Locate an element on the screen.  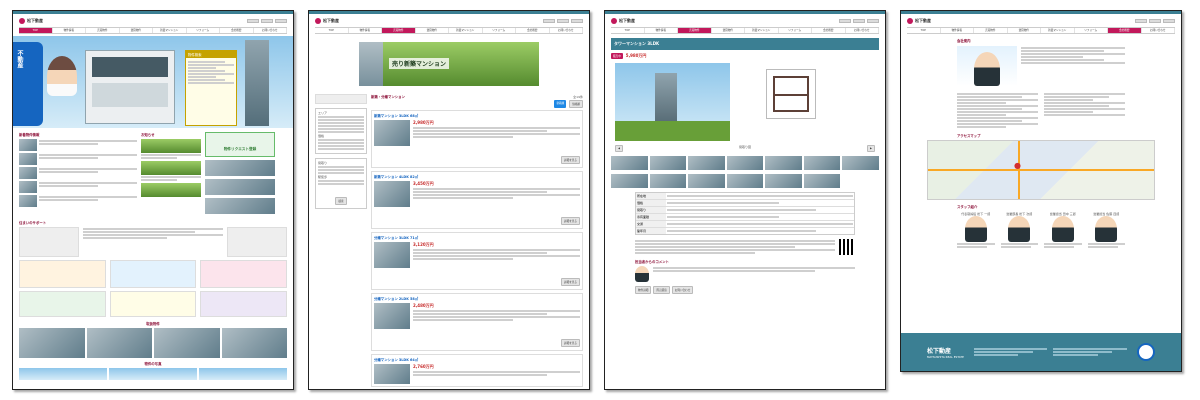
listing-card: 分譲マンション 3LDK 71㎡ 3,120万円 詳細を見る is located at coordinates (477, 261).